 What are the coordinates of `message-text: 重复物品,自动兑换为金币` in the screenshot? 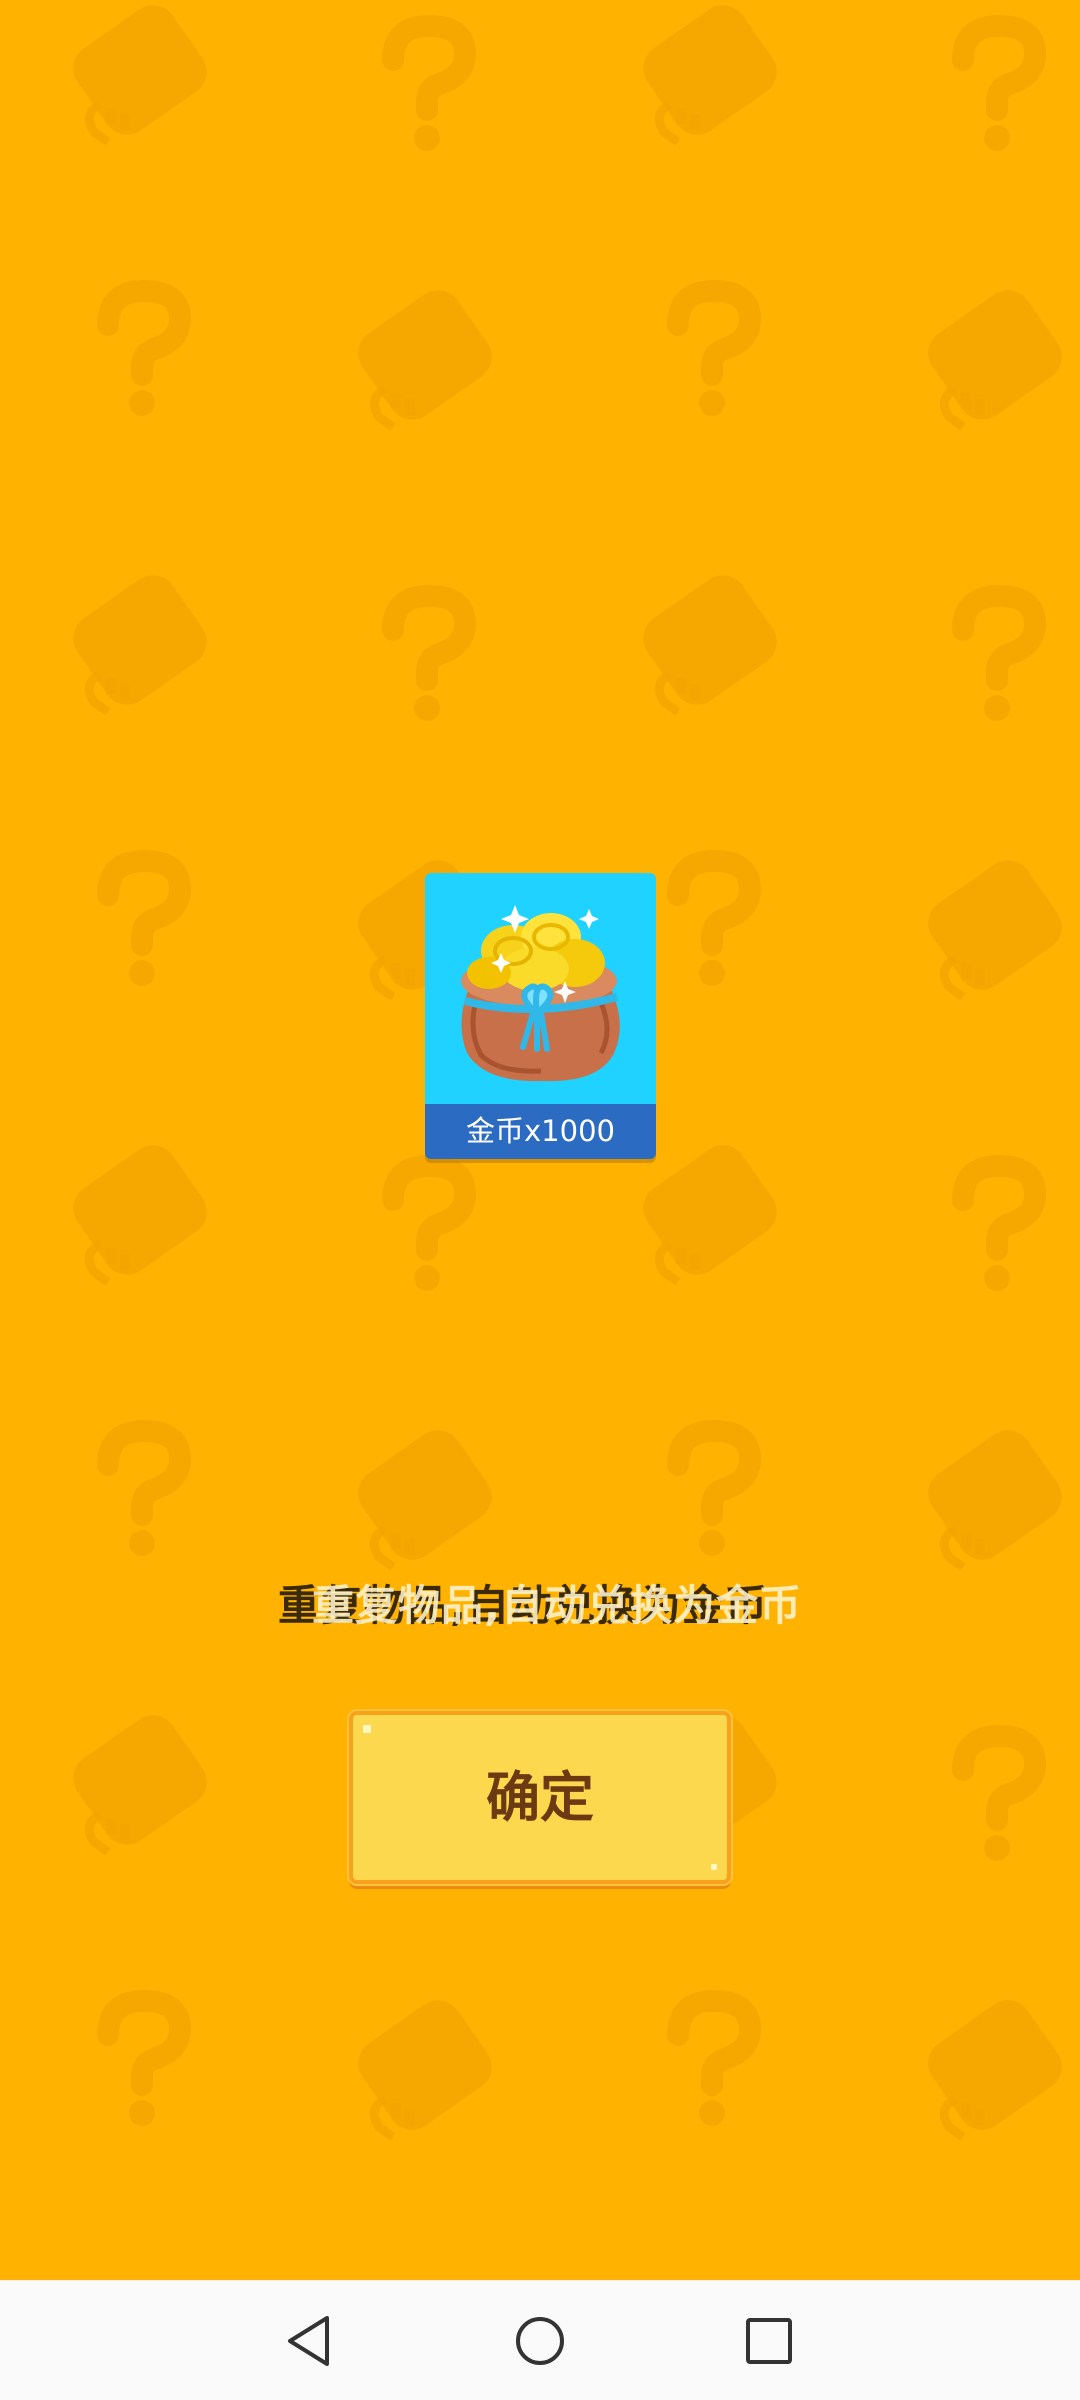 It's located at (557, 1605).